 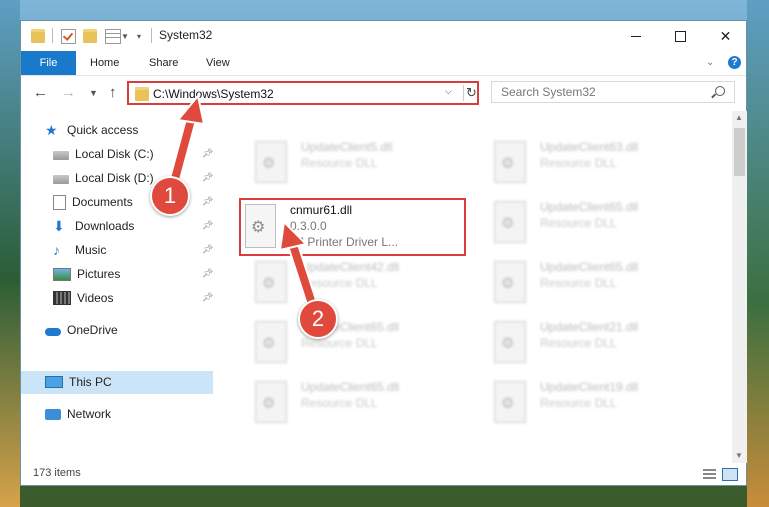 I want to click on chevron-down-icon: ▼, so click(x=125, y=36).